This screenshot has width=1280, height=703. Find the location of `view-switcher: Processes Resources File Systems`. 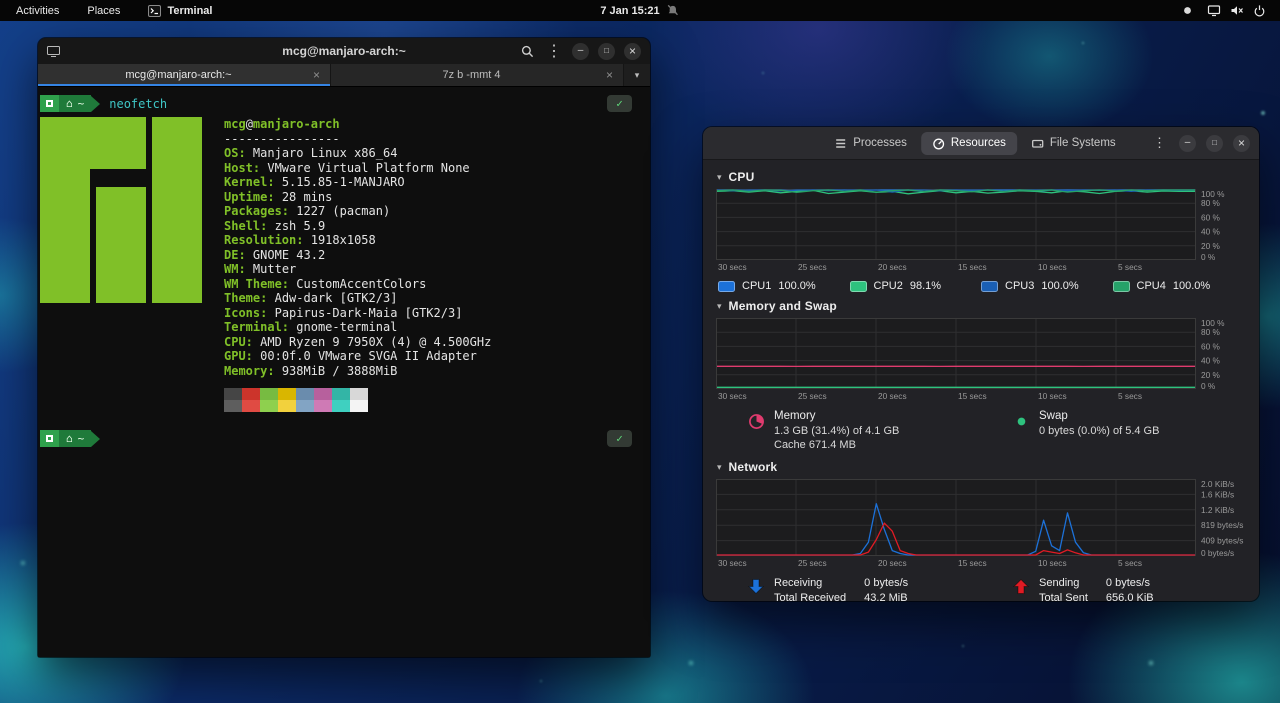

view-switcher: Processes Resources File Systems is located at coordinates (975, 143).